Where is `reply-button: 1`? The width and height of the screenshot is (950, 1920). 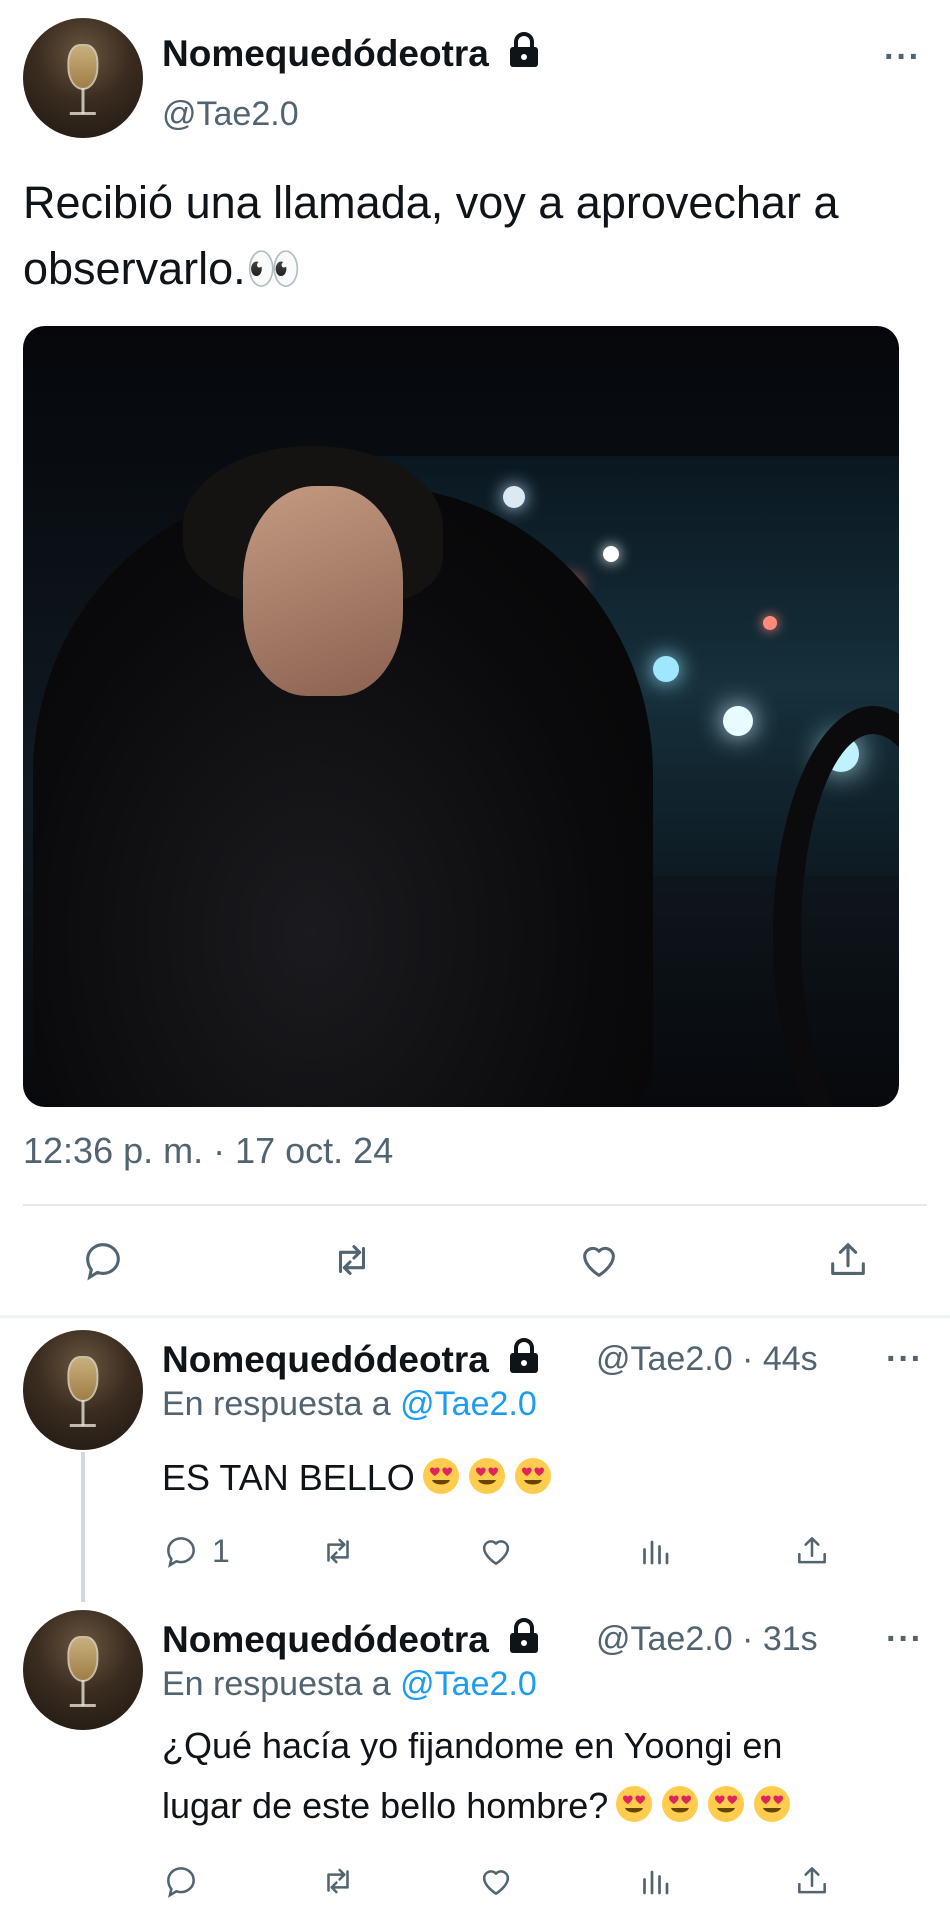
reply-button: 1 is located at coordinates (196, 1551).